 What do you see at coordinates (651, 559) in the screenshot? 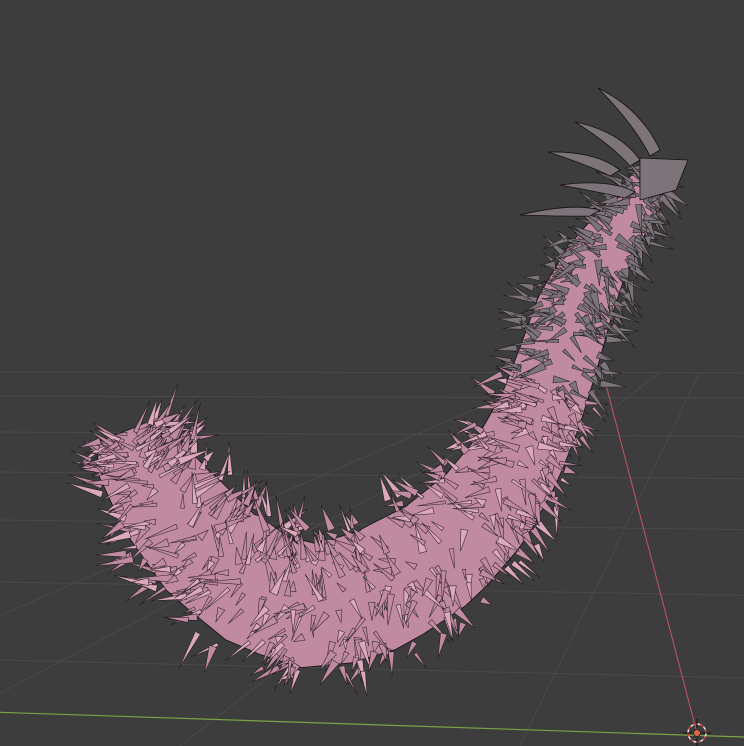
I see `x-axis-line` at bounding box center [651, 559].